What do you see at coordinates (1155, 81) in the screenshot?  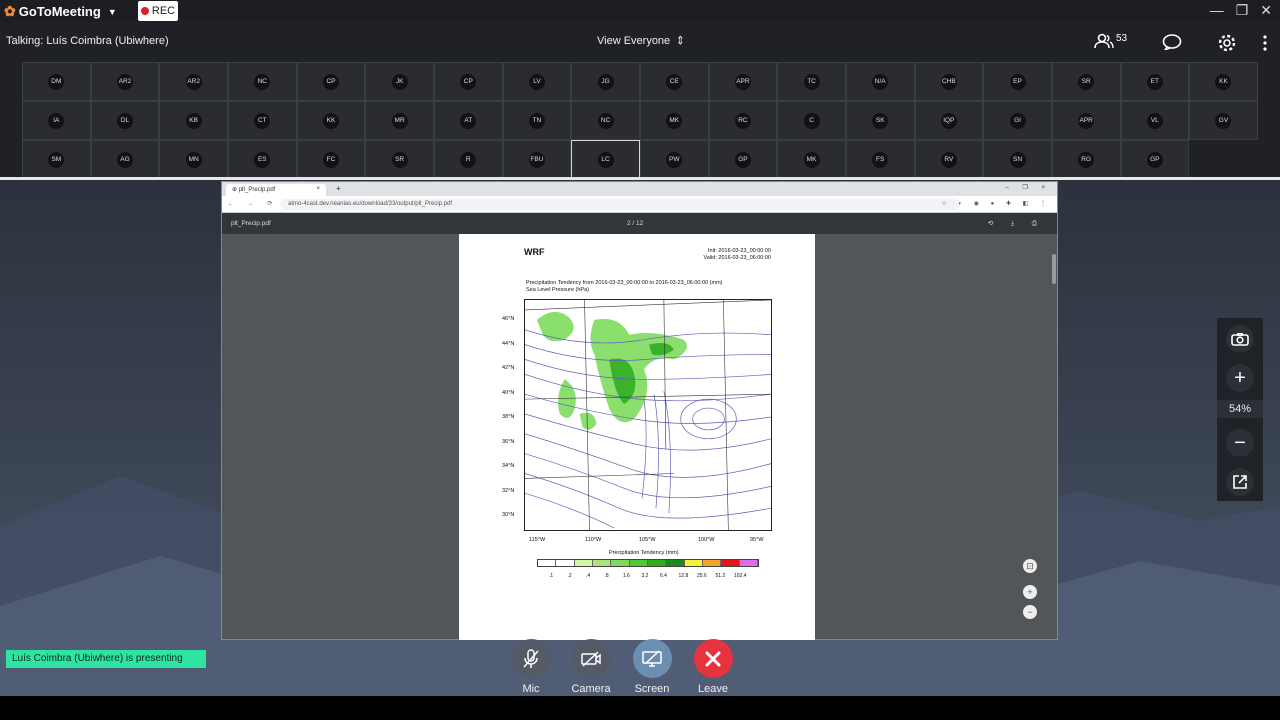 I see `participant-tile: ET` at bounding box center [1155, 81].